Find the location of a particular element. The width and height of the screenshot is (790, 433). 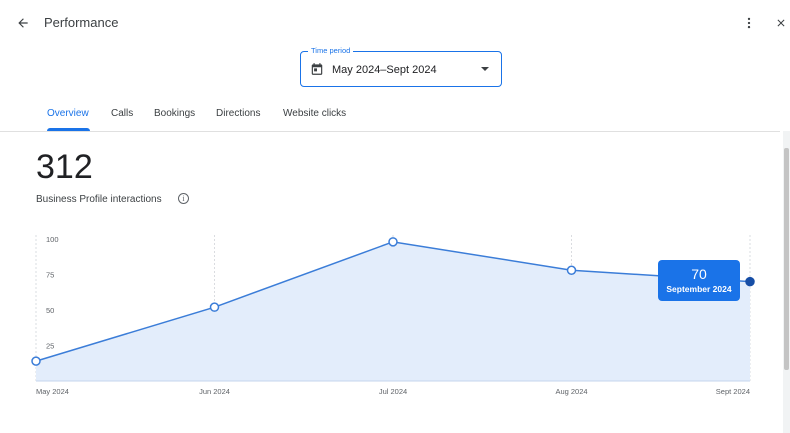

interactions-total: 312 is located at coordinates (64, 167).